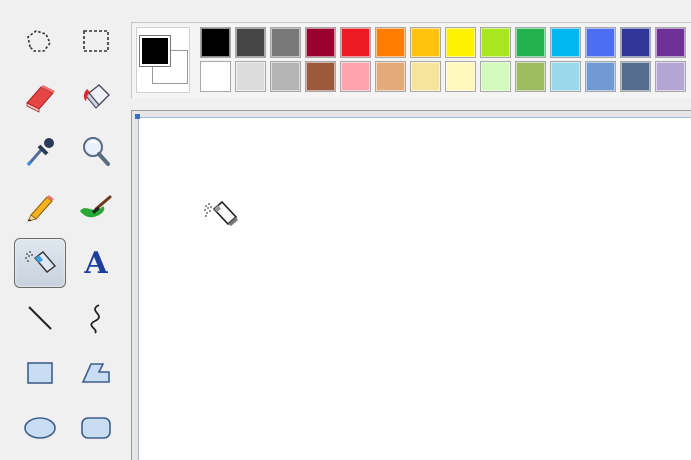 The image size is (691, 460). I want to click on magnifier-icon, so click(96, 151).